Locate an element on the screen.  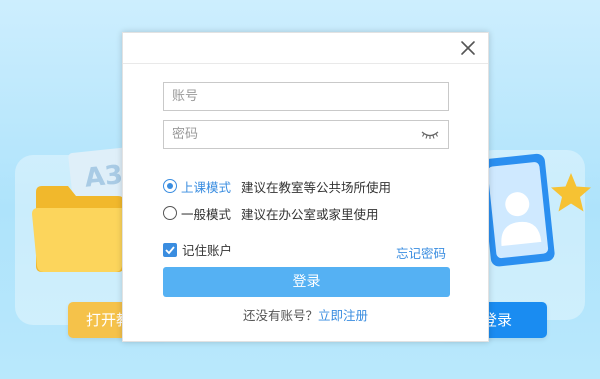
register-prompt: 还没有账号？立即注册 is located at coordinates (305, 314).